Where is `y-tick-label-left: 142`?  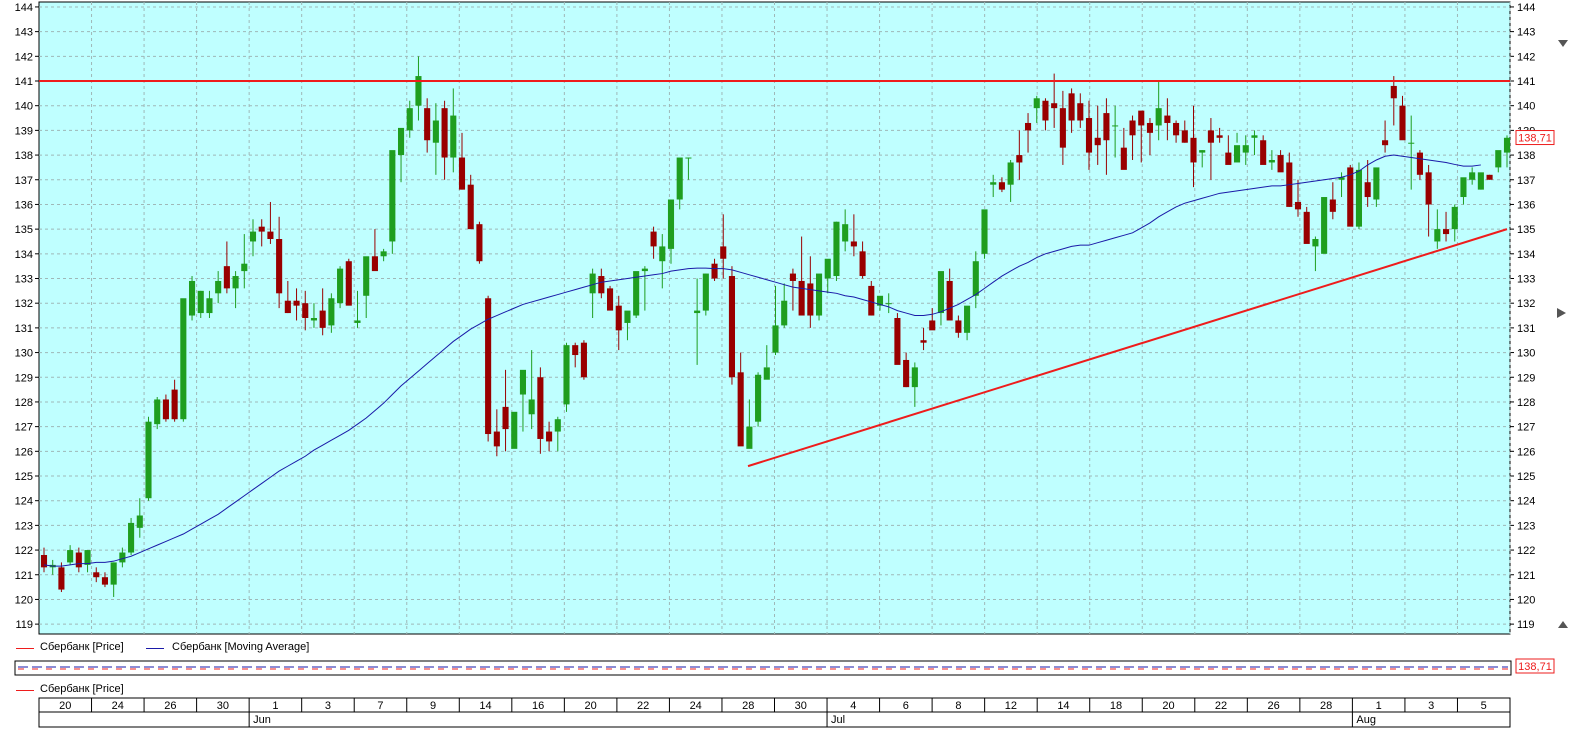
y-tick-label-left: 142 is located at coordinates (24, 57).